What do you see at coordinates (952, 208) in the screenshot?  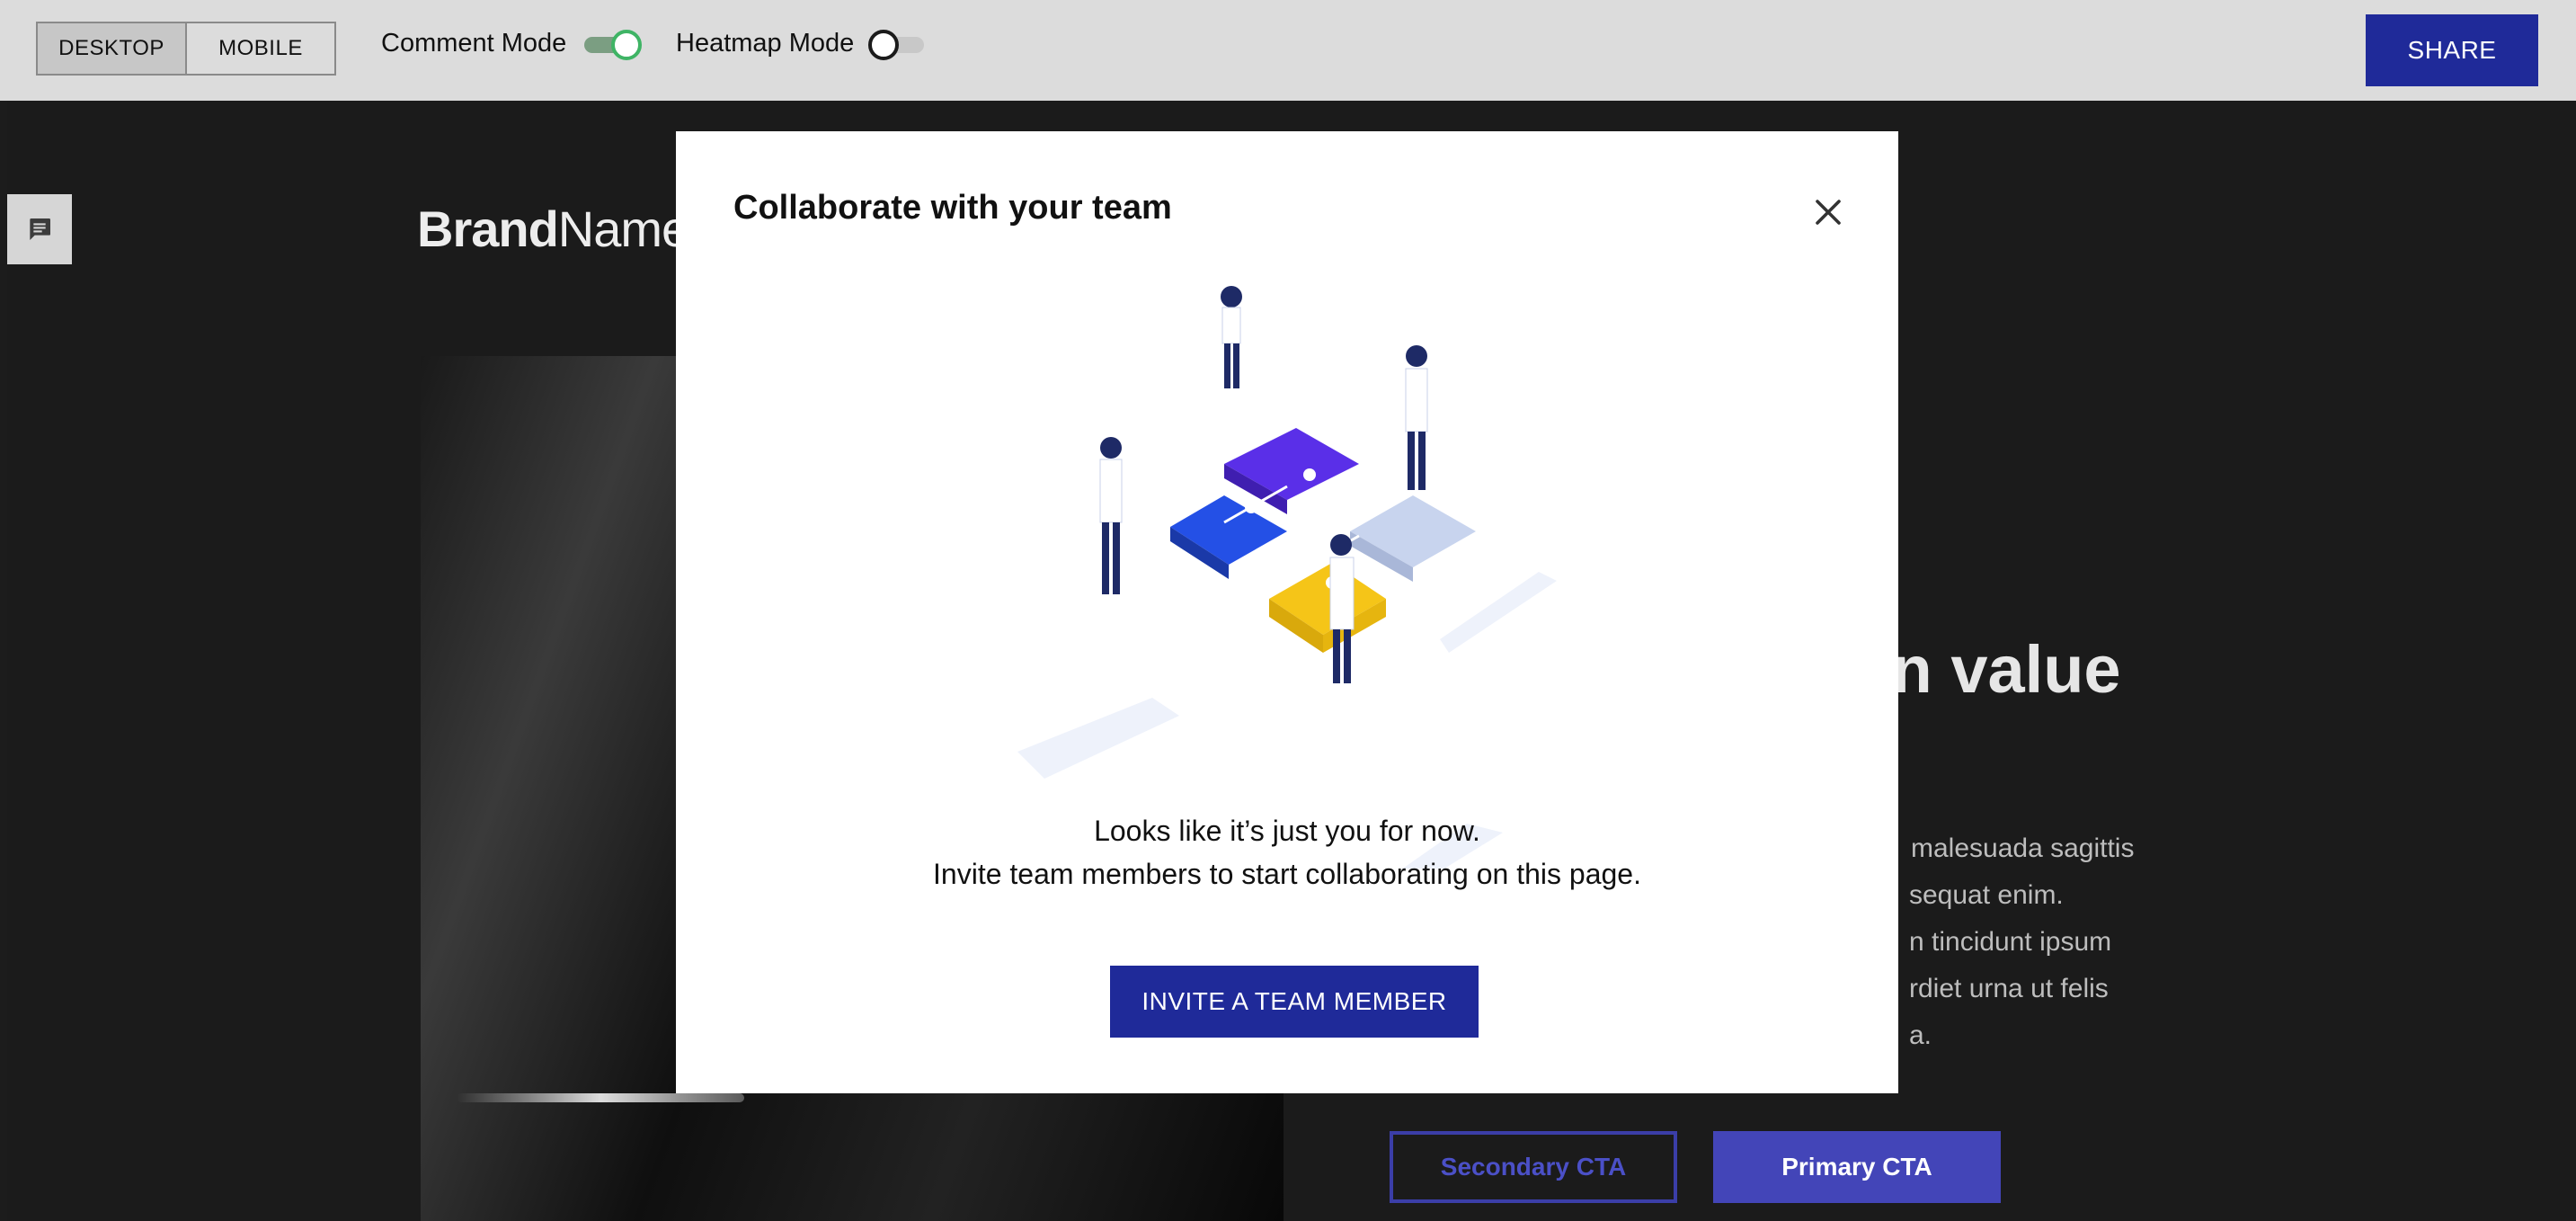 I see `modal-title: Collaborate with your team` at bounding box center [952, 208].